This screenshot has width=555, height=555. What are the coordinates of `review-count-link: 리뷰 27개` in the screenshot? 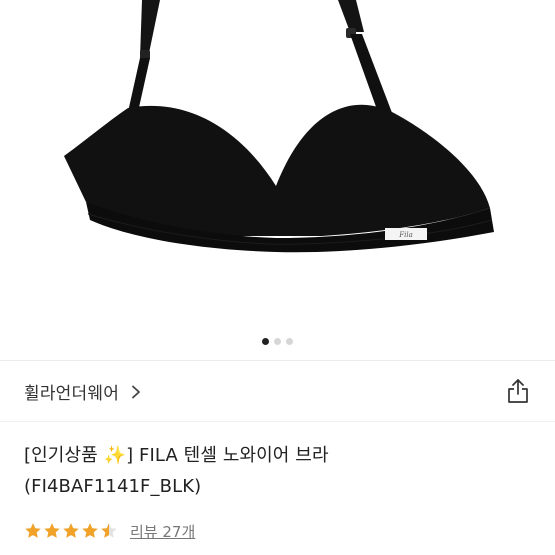 It's located at (162, 531).